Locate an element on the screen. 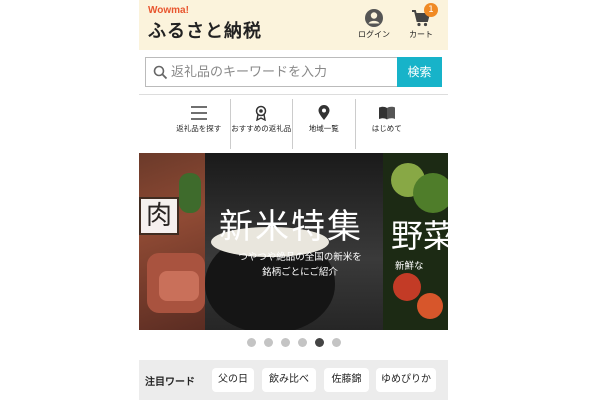  banner-subtitle-line2: 銘柄ごとにご紹介 is located at coordinates (300, 272).